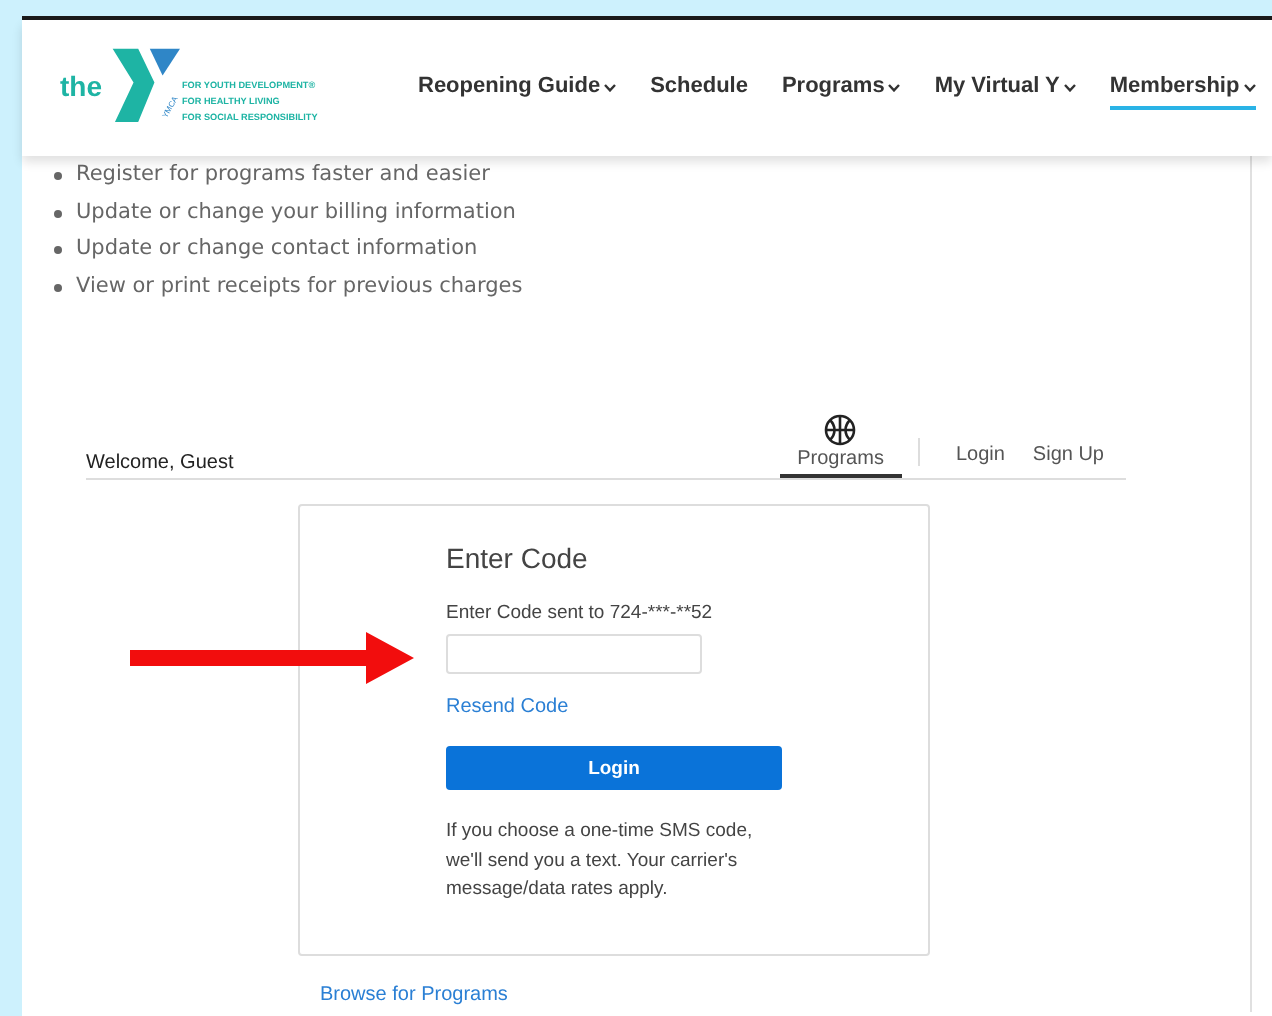  Describe the element at coordinates (574, 654) in the screenshot. I see `code-input-field` at that location.